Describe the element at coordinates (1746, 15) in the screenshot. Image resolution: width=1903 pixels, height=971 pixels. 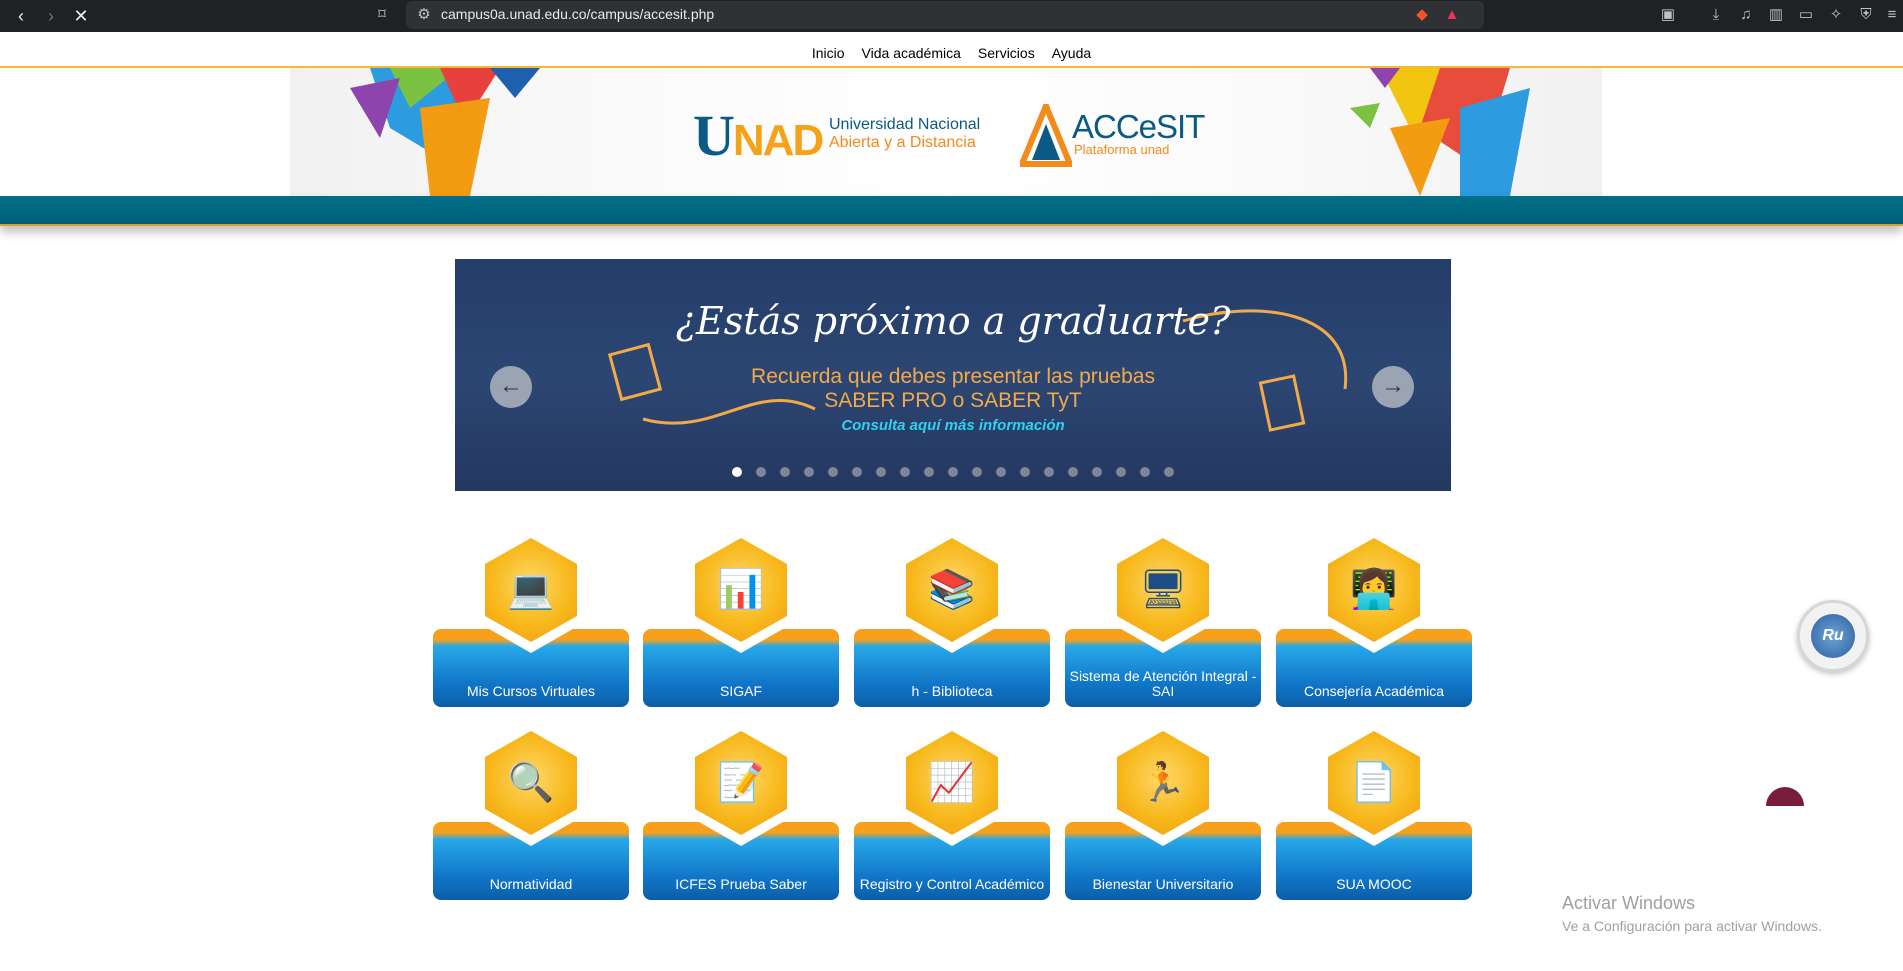
I see `music-icon: ♫` at that location.